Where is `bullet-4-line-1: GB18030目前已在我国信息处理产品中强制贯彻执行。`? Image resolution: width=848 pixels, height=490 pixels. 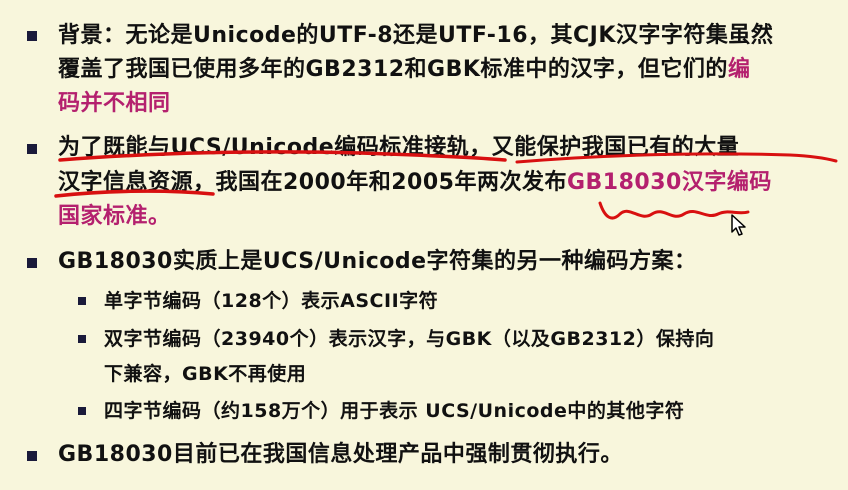 bullet-4-line-1: GB18030目前已在我国信息处理产品中强制贯彻执行。 is located at coordinates (340, 454).